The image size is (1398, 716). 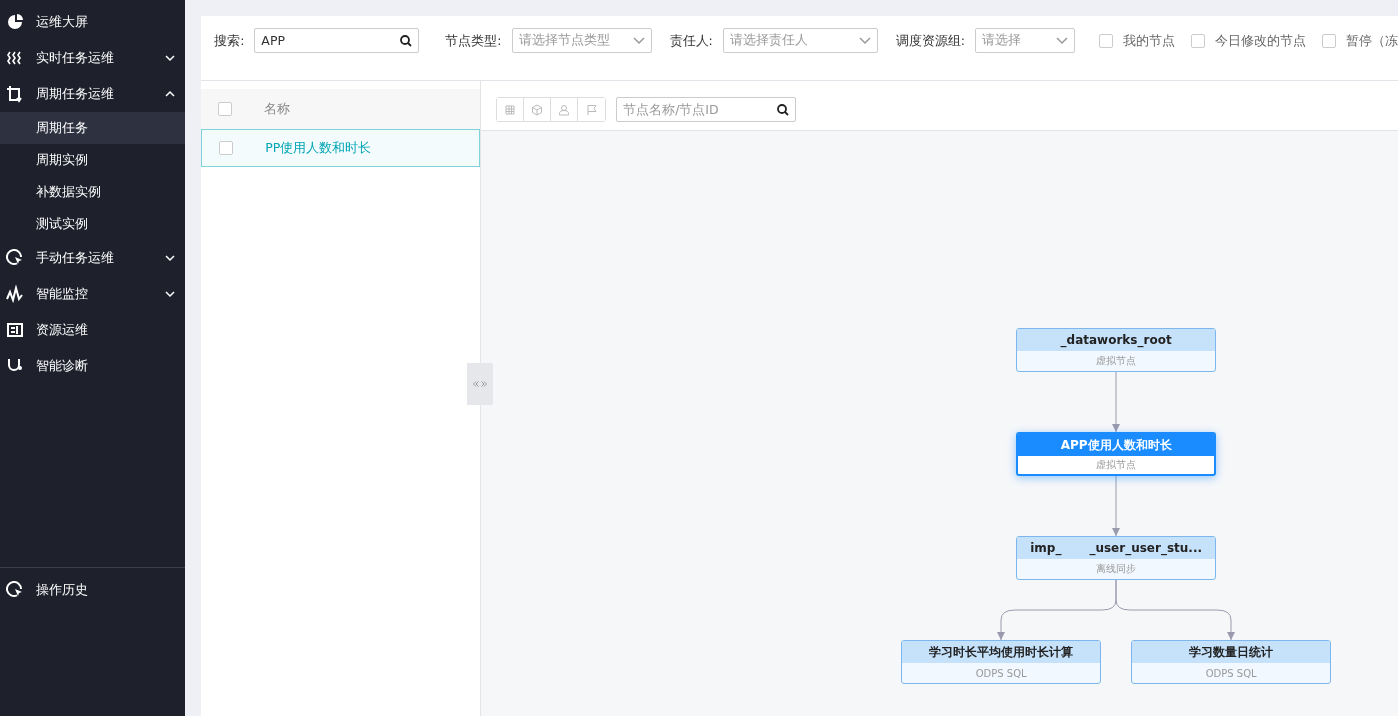 What do you see at coordinates (1231, 662) in the screenshot?
I see `task-node: 学习数量日统计 ODPS SQL` at bounding box center [1231, 662].